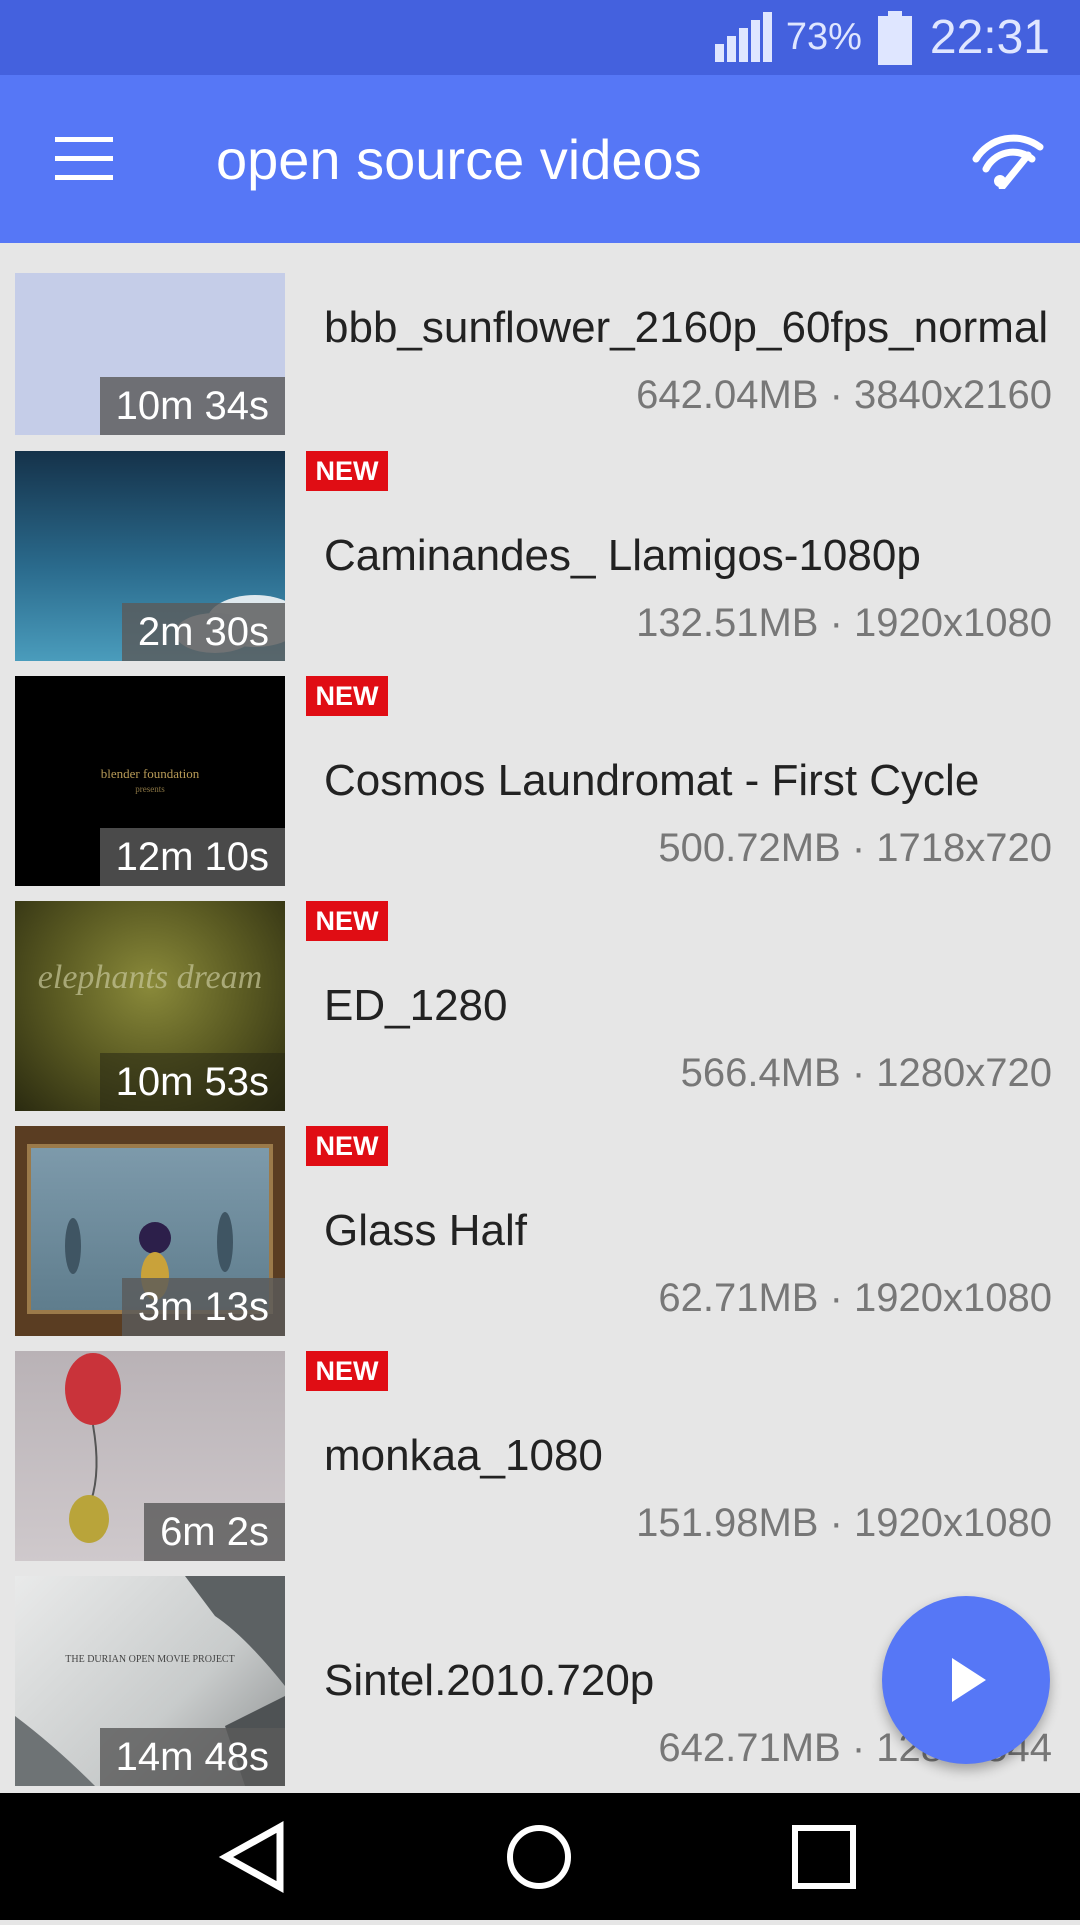 This screenshot has width=1080, height=1925. What do you see at coordinates (150, 1659) in the screenshot?
I see `thumbnail-caption: THE DURIAN OPEN MOVIE PROJECT` at bounding box center [150, 1659].